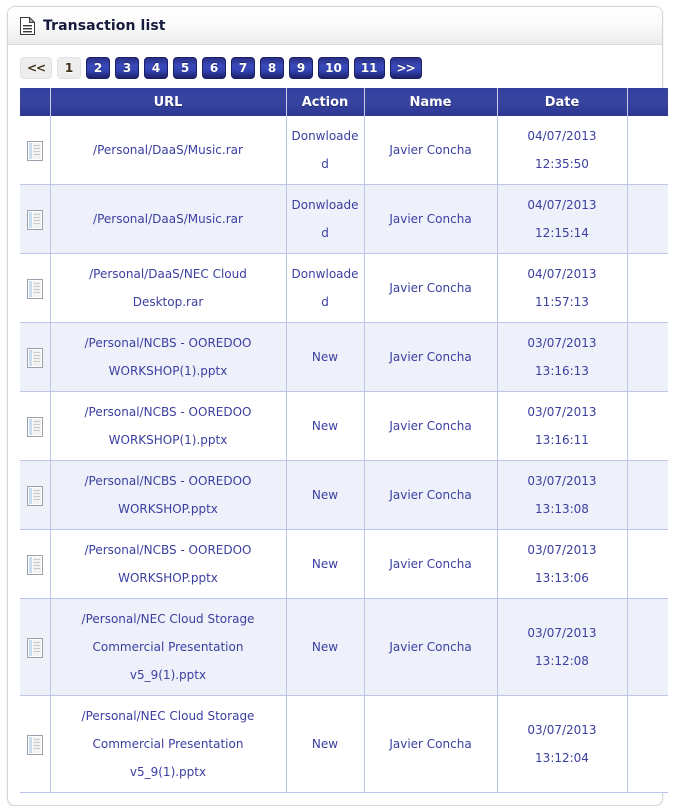 This screenshot has height=806, width=677. Describe the element at coordinates (562, 102) in the screenshot. I see `column-header-date: Date` at that location.